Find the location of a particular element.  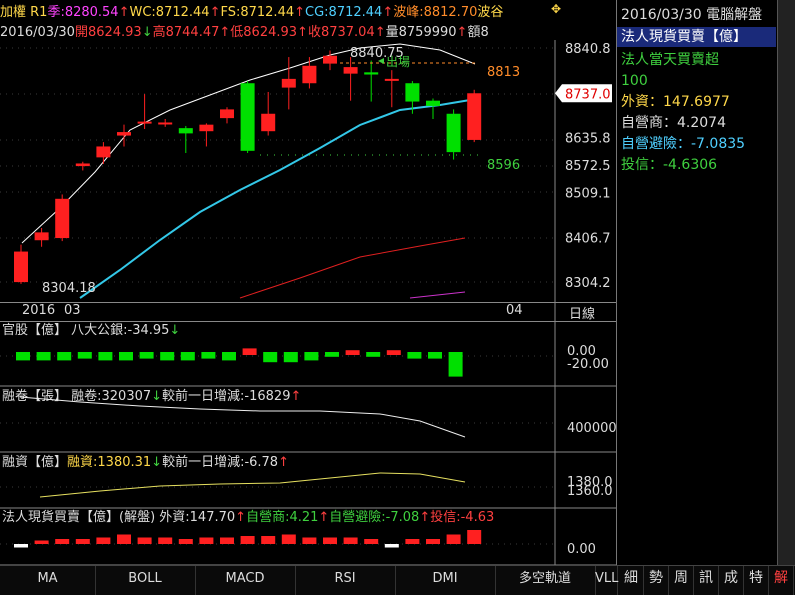

x-label-month2: 04 is located at coordinates (514, 310).